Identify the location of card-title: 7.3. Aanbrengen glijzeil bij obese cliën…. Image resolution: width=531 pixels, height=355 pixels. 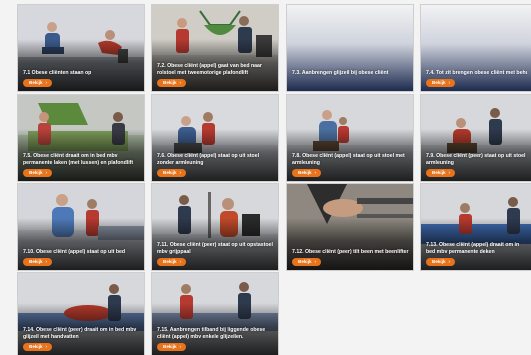
(340, 72).